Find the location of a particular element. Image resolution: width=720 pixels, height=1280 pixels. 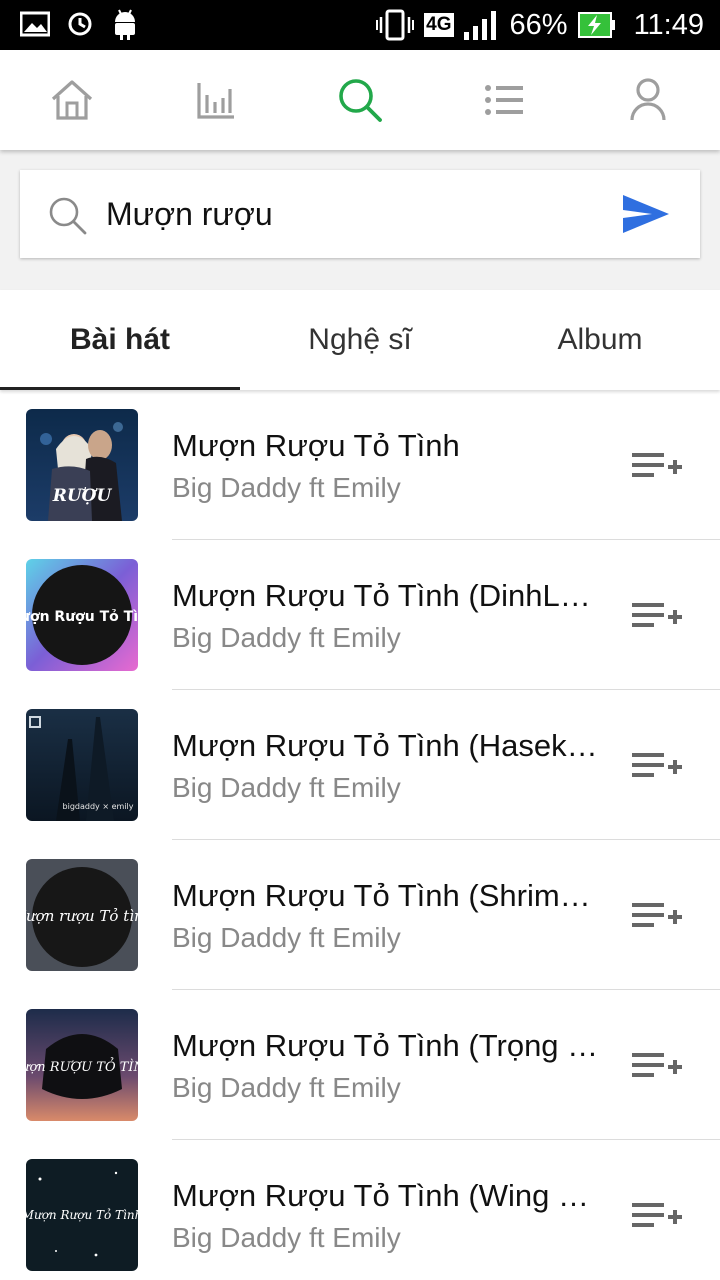

song-title: Mượn Rượu Tỏ Tình (Shrimp Remix) is located at coordinates (386, 895).